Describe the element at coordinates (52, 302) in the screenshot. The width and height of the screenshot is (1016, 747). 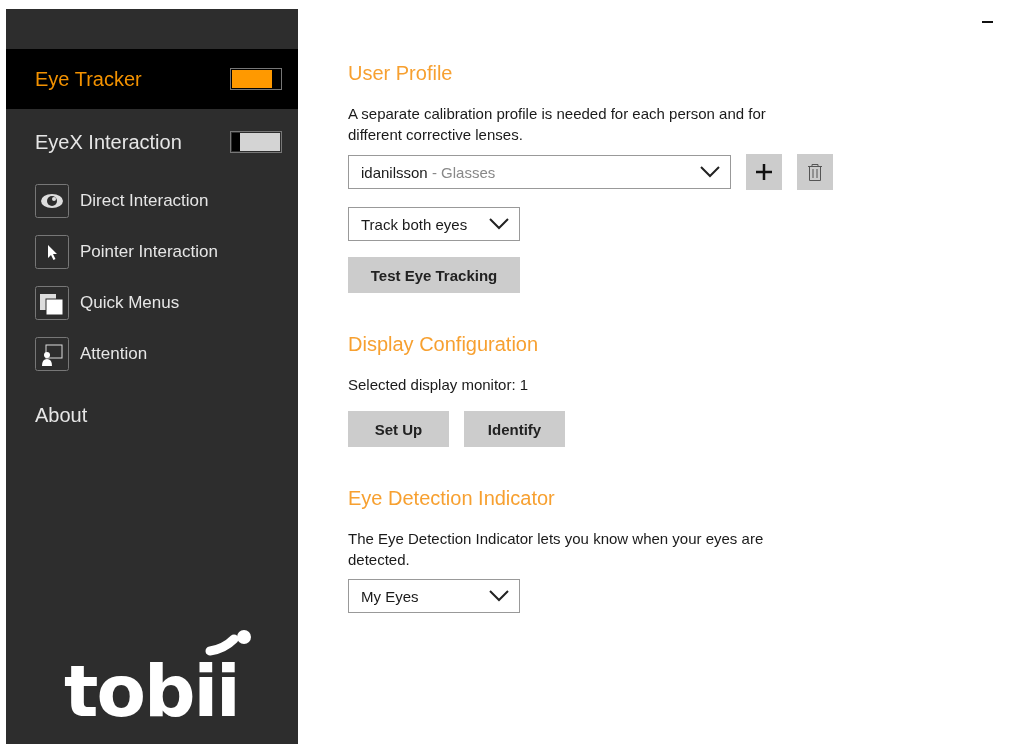
I see `windows-icon` at that location.